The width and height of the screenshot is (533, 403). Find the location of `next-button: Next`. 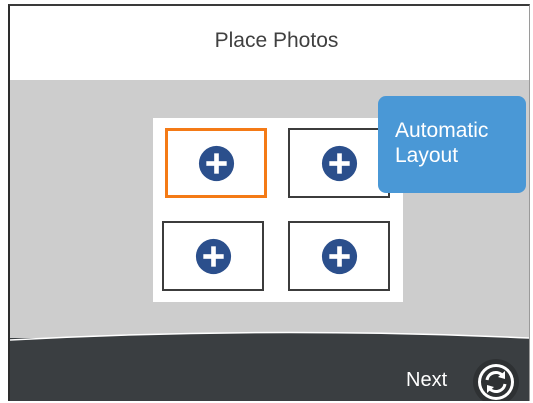

next-button: Next is located at coordinates (426, 380).